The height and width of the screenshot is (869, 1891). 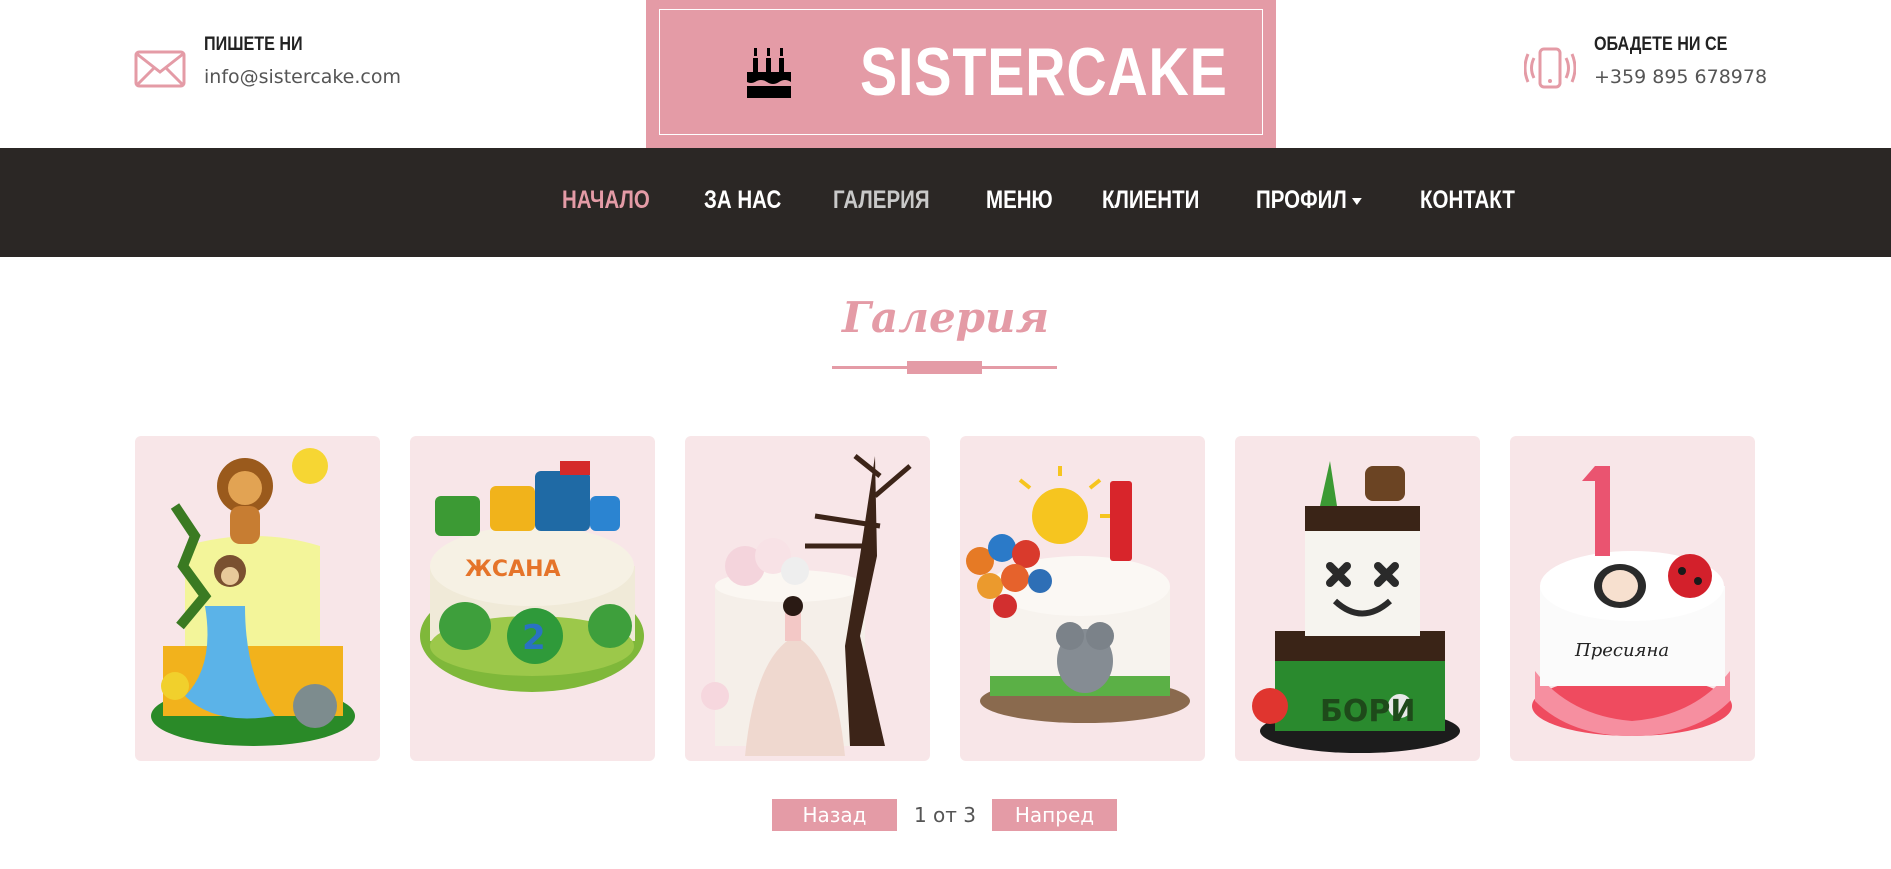 I want to click on page-indicator: 1 от 3, so click(x=945, y=815).